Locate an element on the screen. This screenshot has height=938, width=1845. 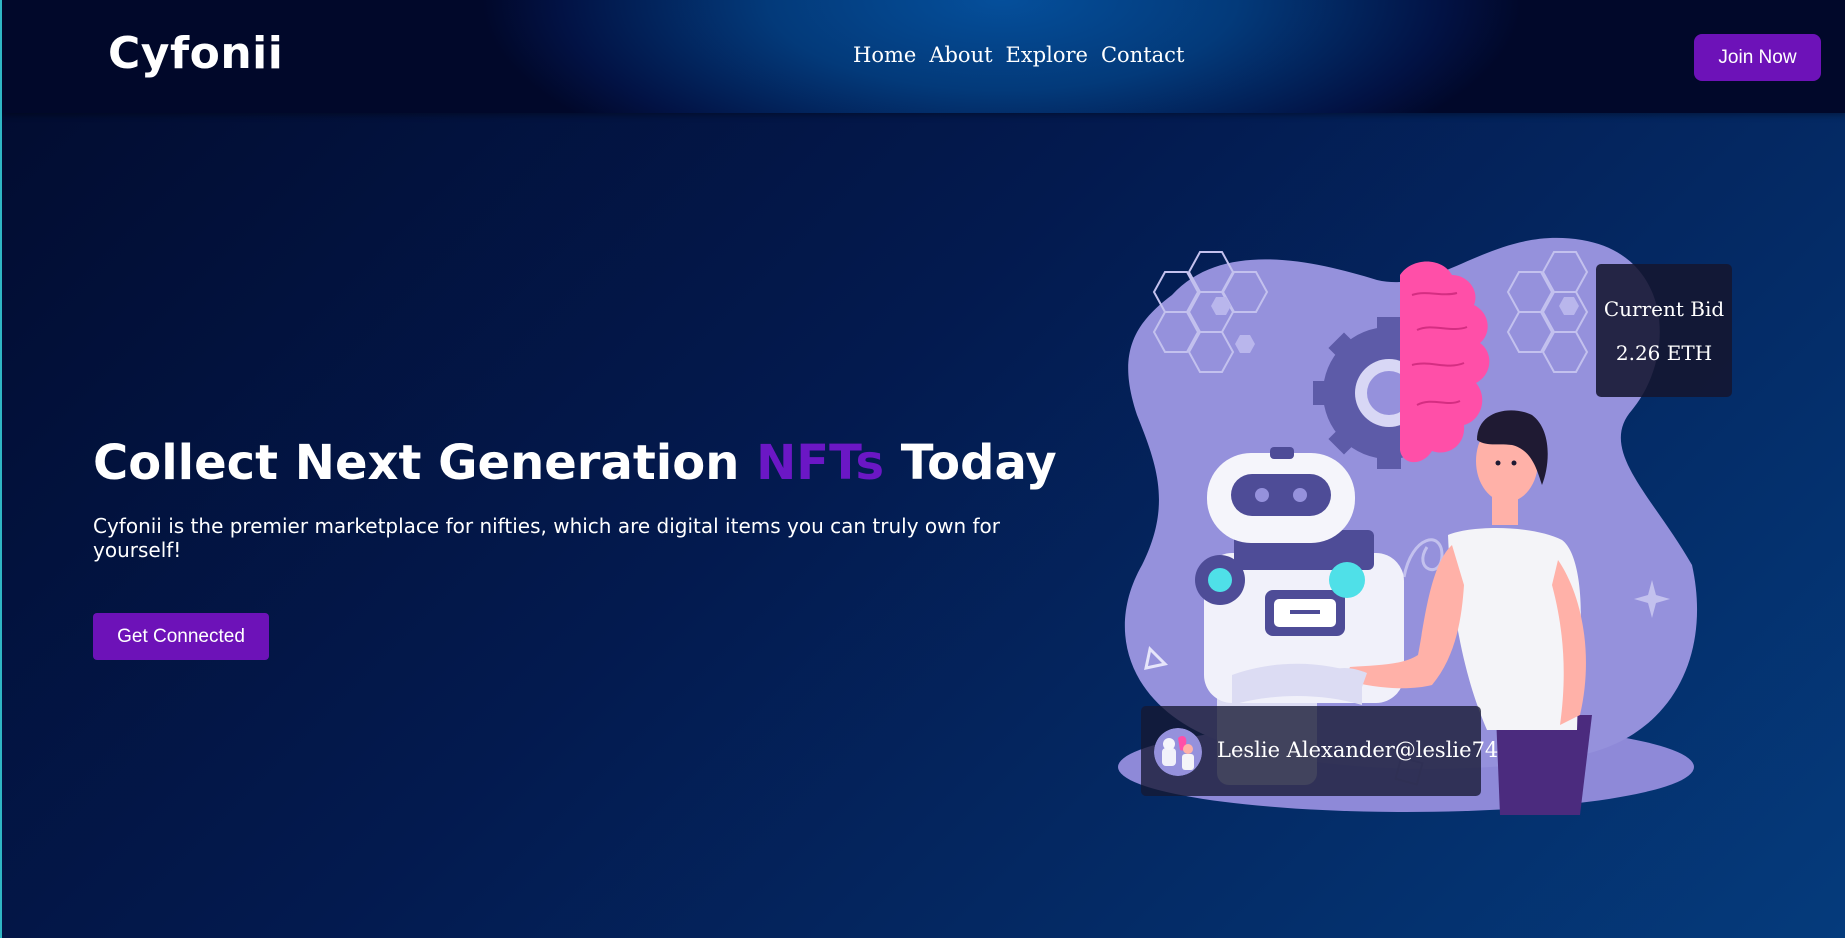
creator-avatar is located at coordinates (1178, 752).